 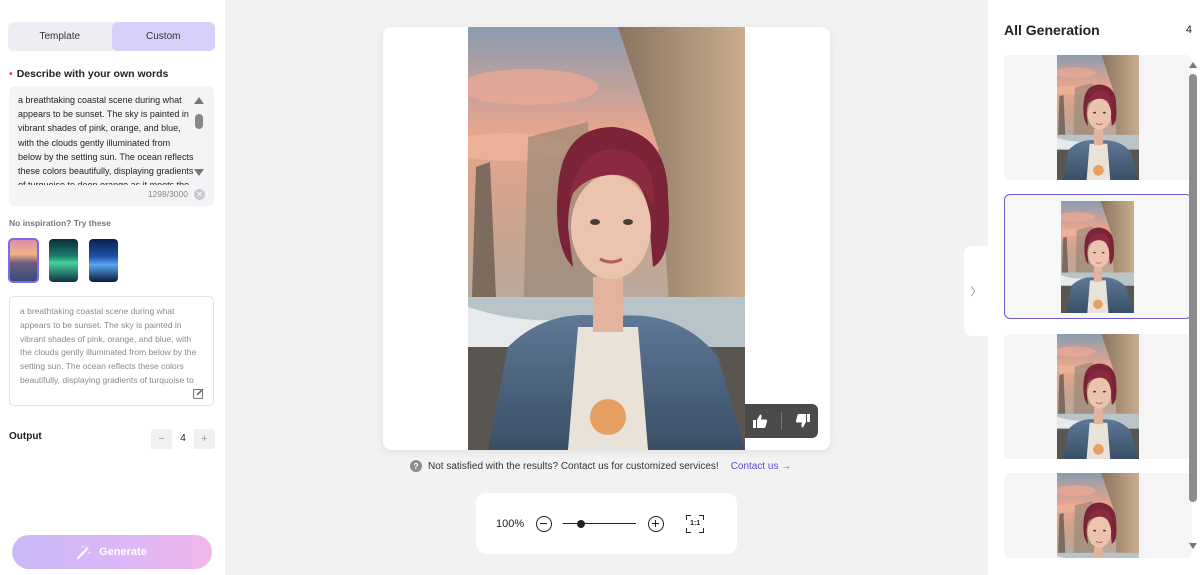 I want to click on rating-separator, so click(x=781, y=421).